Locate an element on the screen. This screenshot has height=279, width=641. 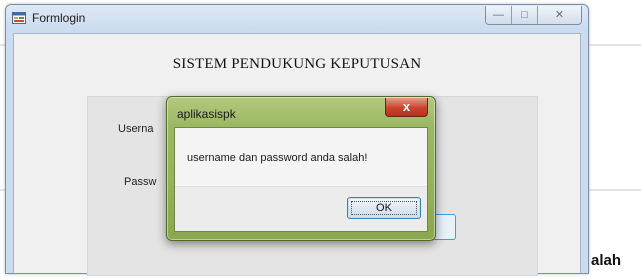
dialog-title: aplikasispk is located at coordinates (206, 114).